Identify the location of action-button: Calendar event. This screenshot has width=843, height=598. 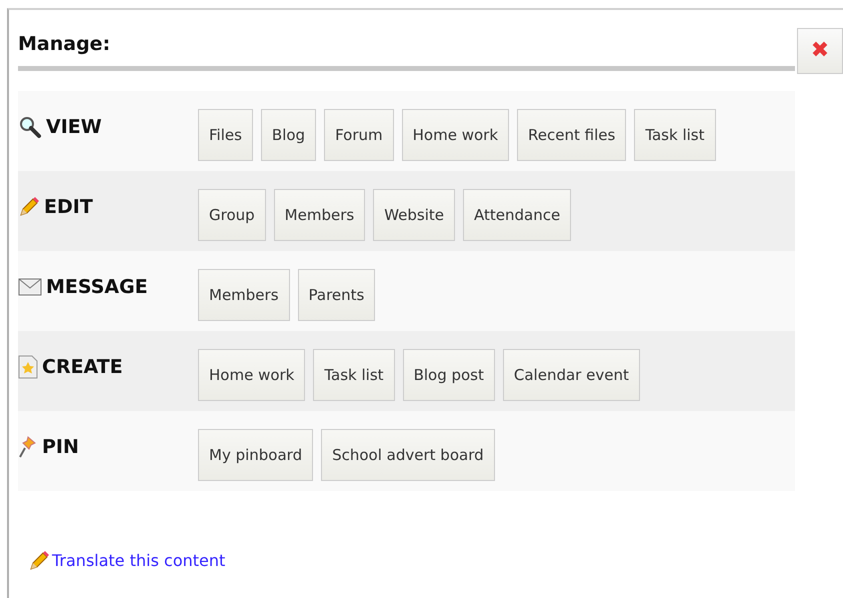
(571, 375).